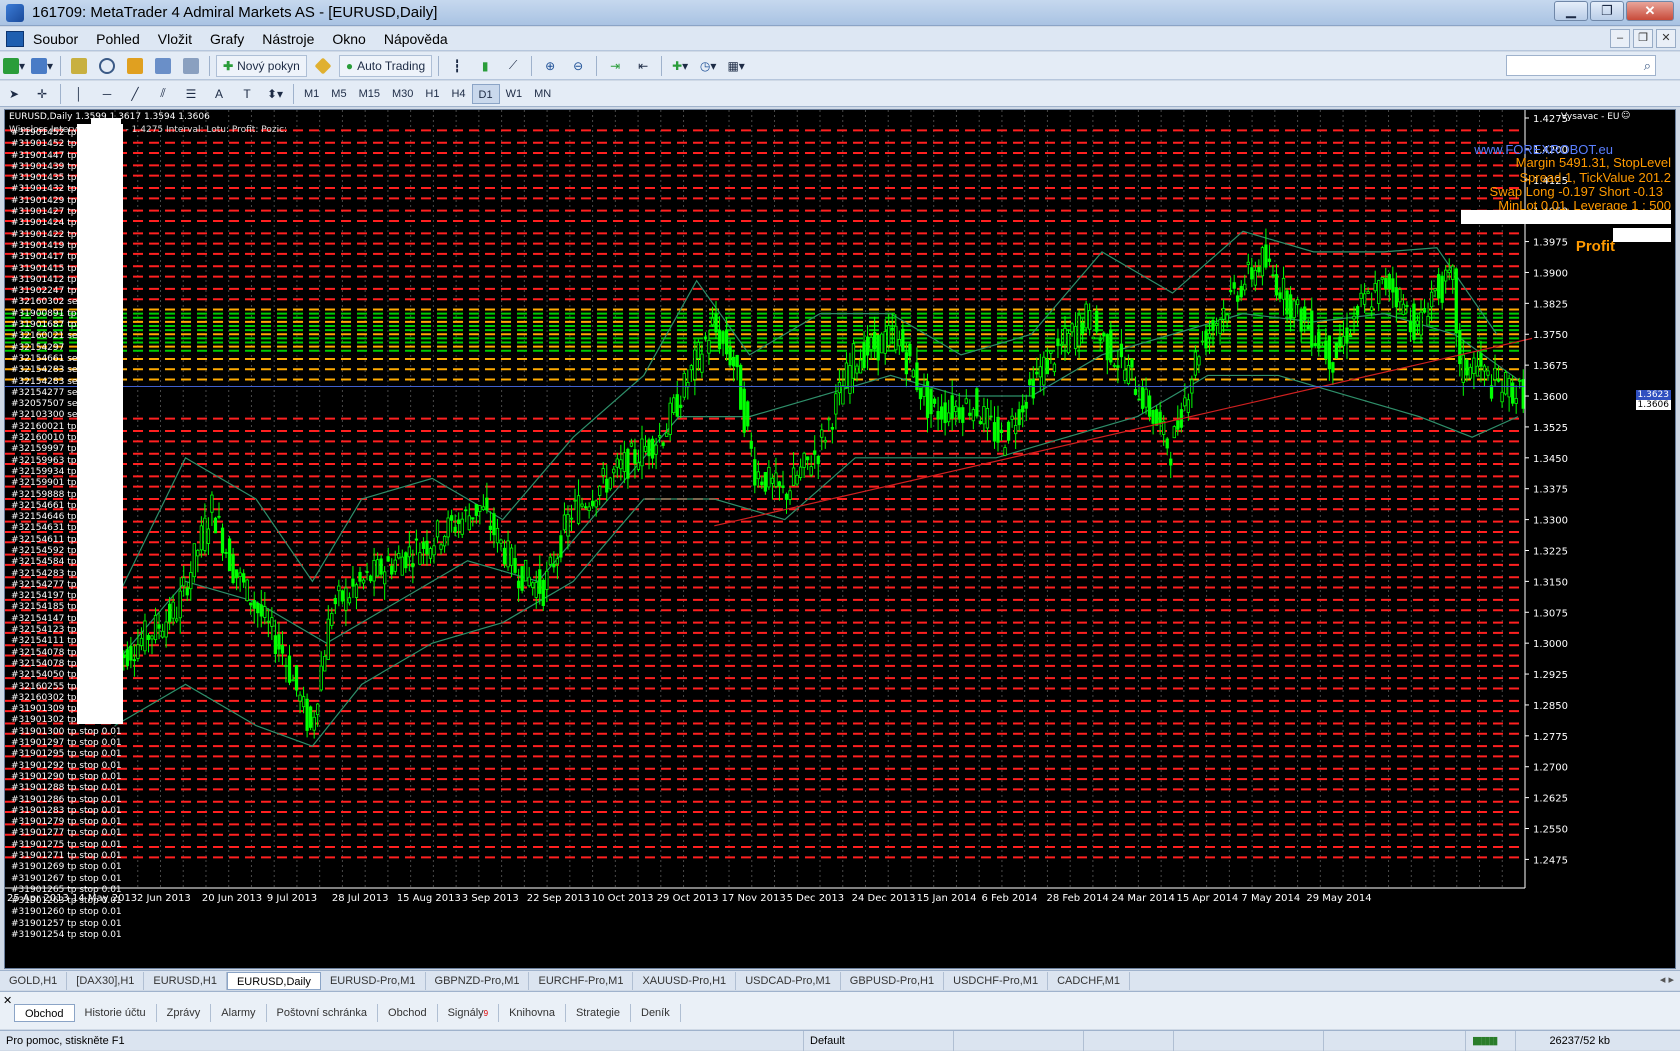  Describe the element at coordinates (15, 38) in the screenshot. I see `chart-window-icon` at that location.